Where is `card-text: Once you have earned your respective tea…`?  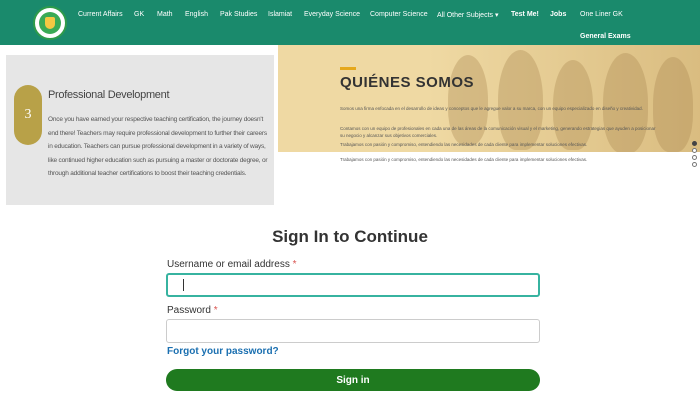
card-text: Once you have earned your respective tea… is located at coordinates (158, 146).